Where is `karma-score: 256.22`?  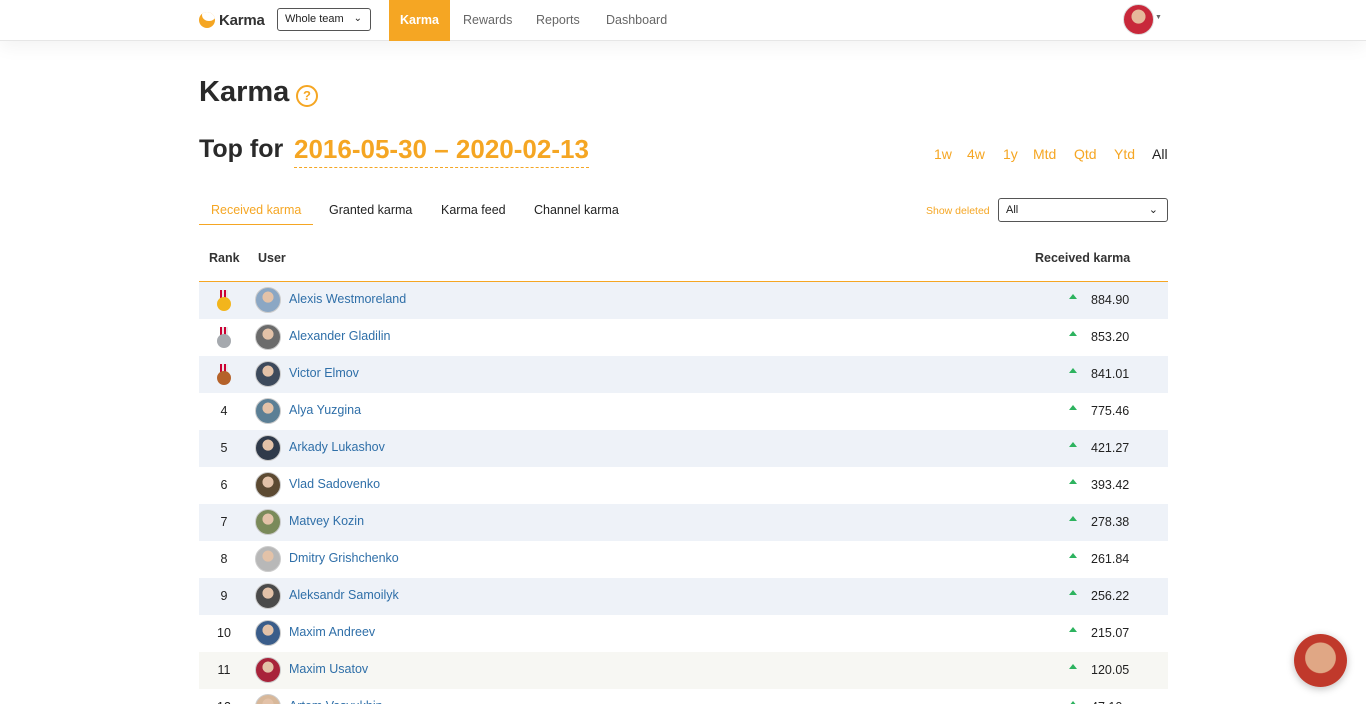
karma-score: 256.22 is located at coordinates (1110, 596).